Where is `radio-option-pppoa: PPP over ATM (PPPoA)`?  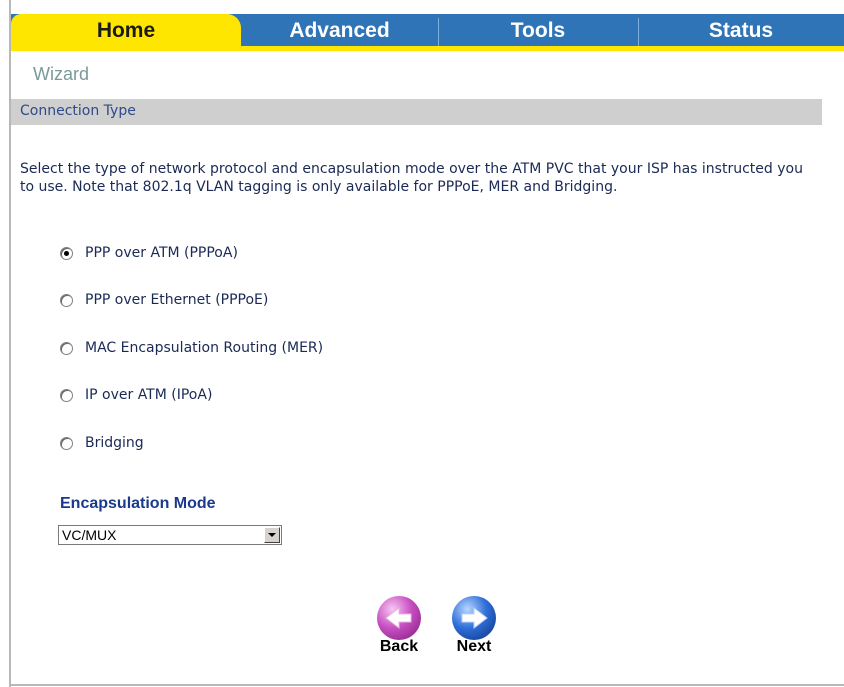 radio-option-pppoa: PPP over ATM (PPPoA) is located at coordinates (149, 253).